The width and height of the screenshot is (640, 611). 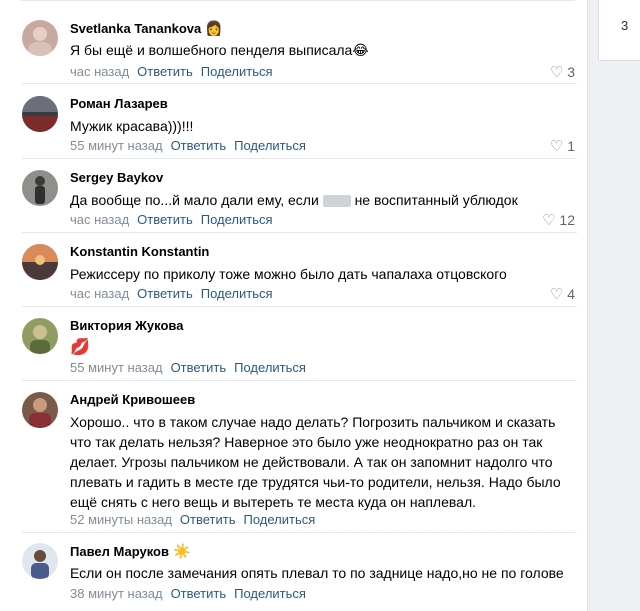 I want to click on sun-icon: ☀️, so click(x=181, y=551).